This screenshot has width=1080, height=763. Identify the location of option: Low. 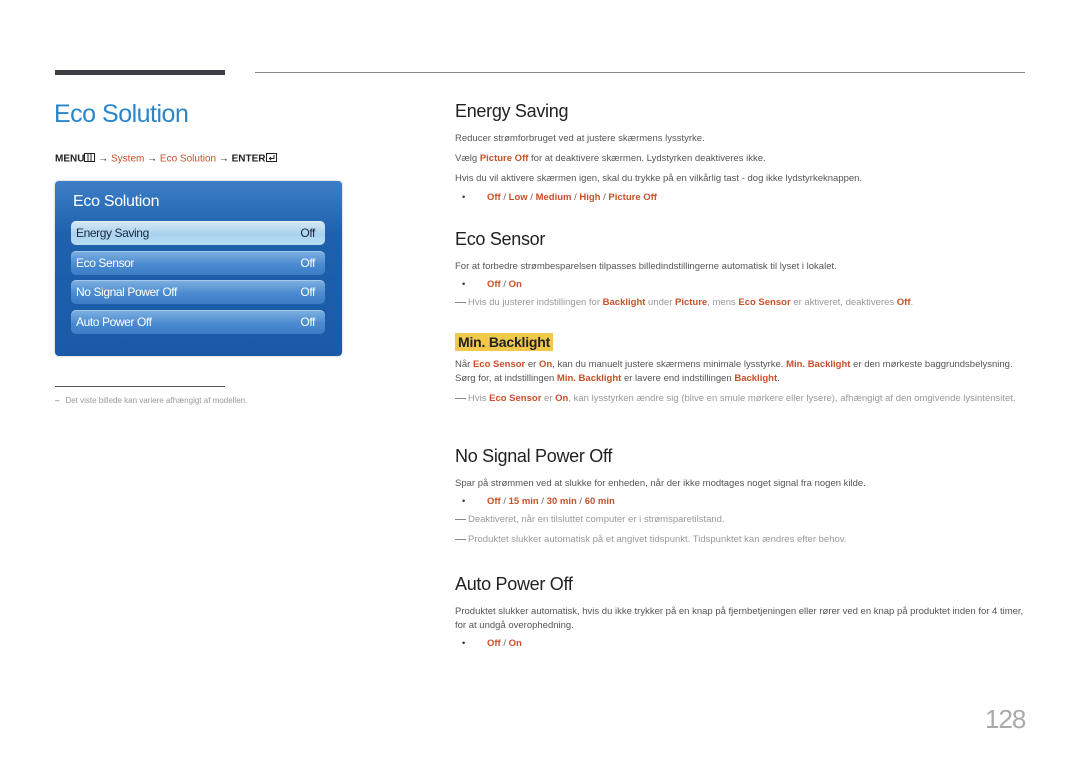
(518, 197).